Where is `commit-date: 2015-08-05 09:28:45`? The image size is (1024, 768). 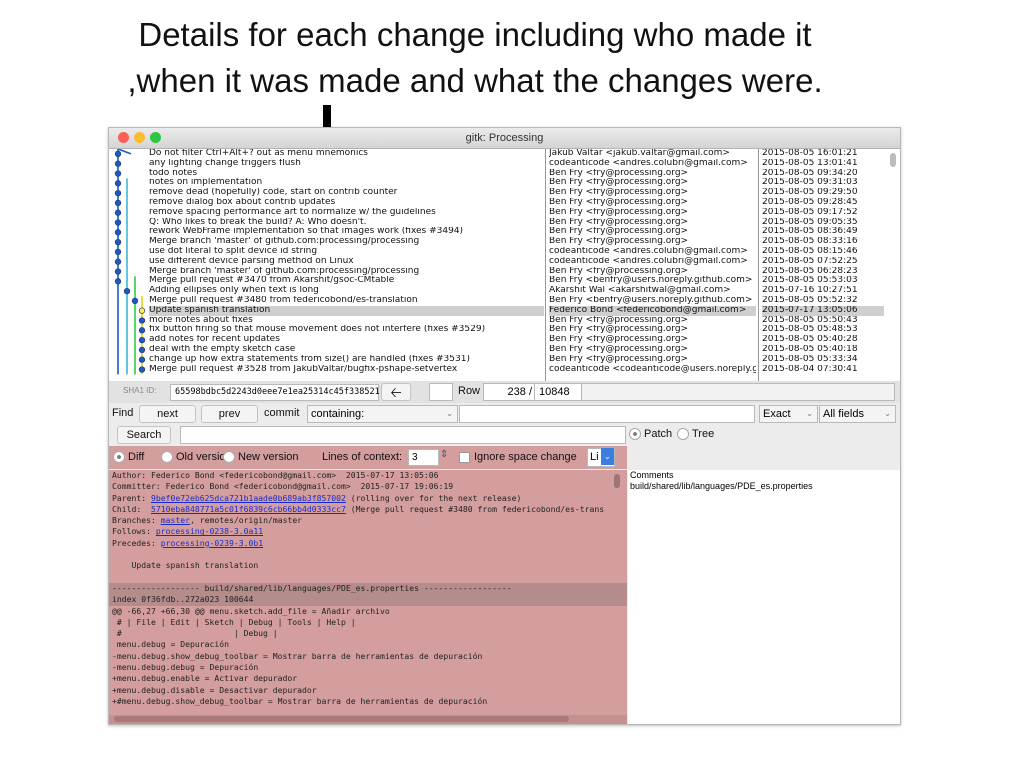
commit-date: 2015-08-05 09:28:45 is located at coordinates (823, 203).